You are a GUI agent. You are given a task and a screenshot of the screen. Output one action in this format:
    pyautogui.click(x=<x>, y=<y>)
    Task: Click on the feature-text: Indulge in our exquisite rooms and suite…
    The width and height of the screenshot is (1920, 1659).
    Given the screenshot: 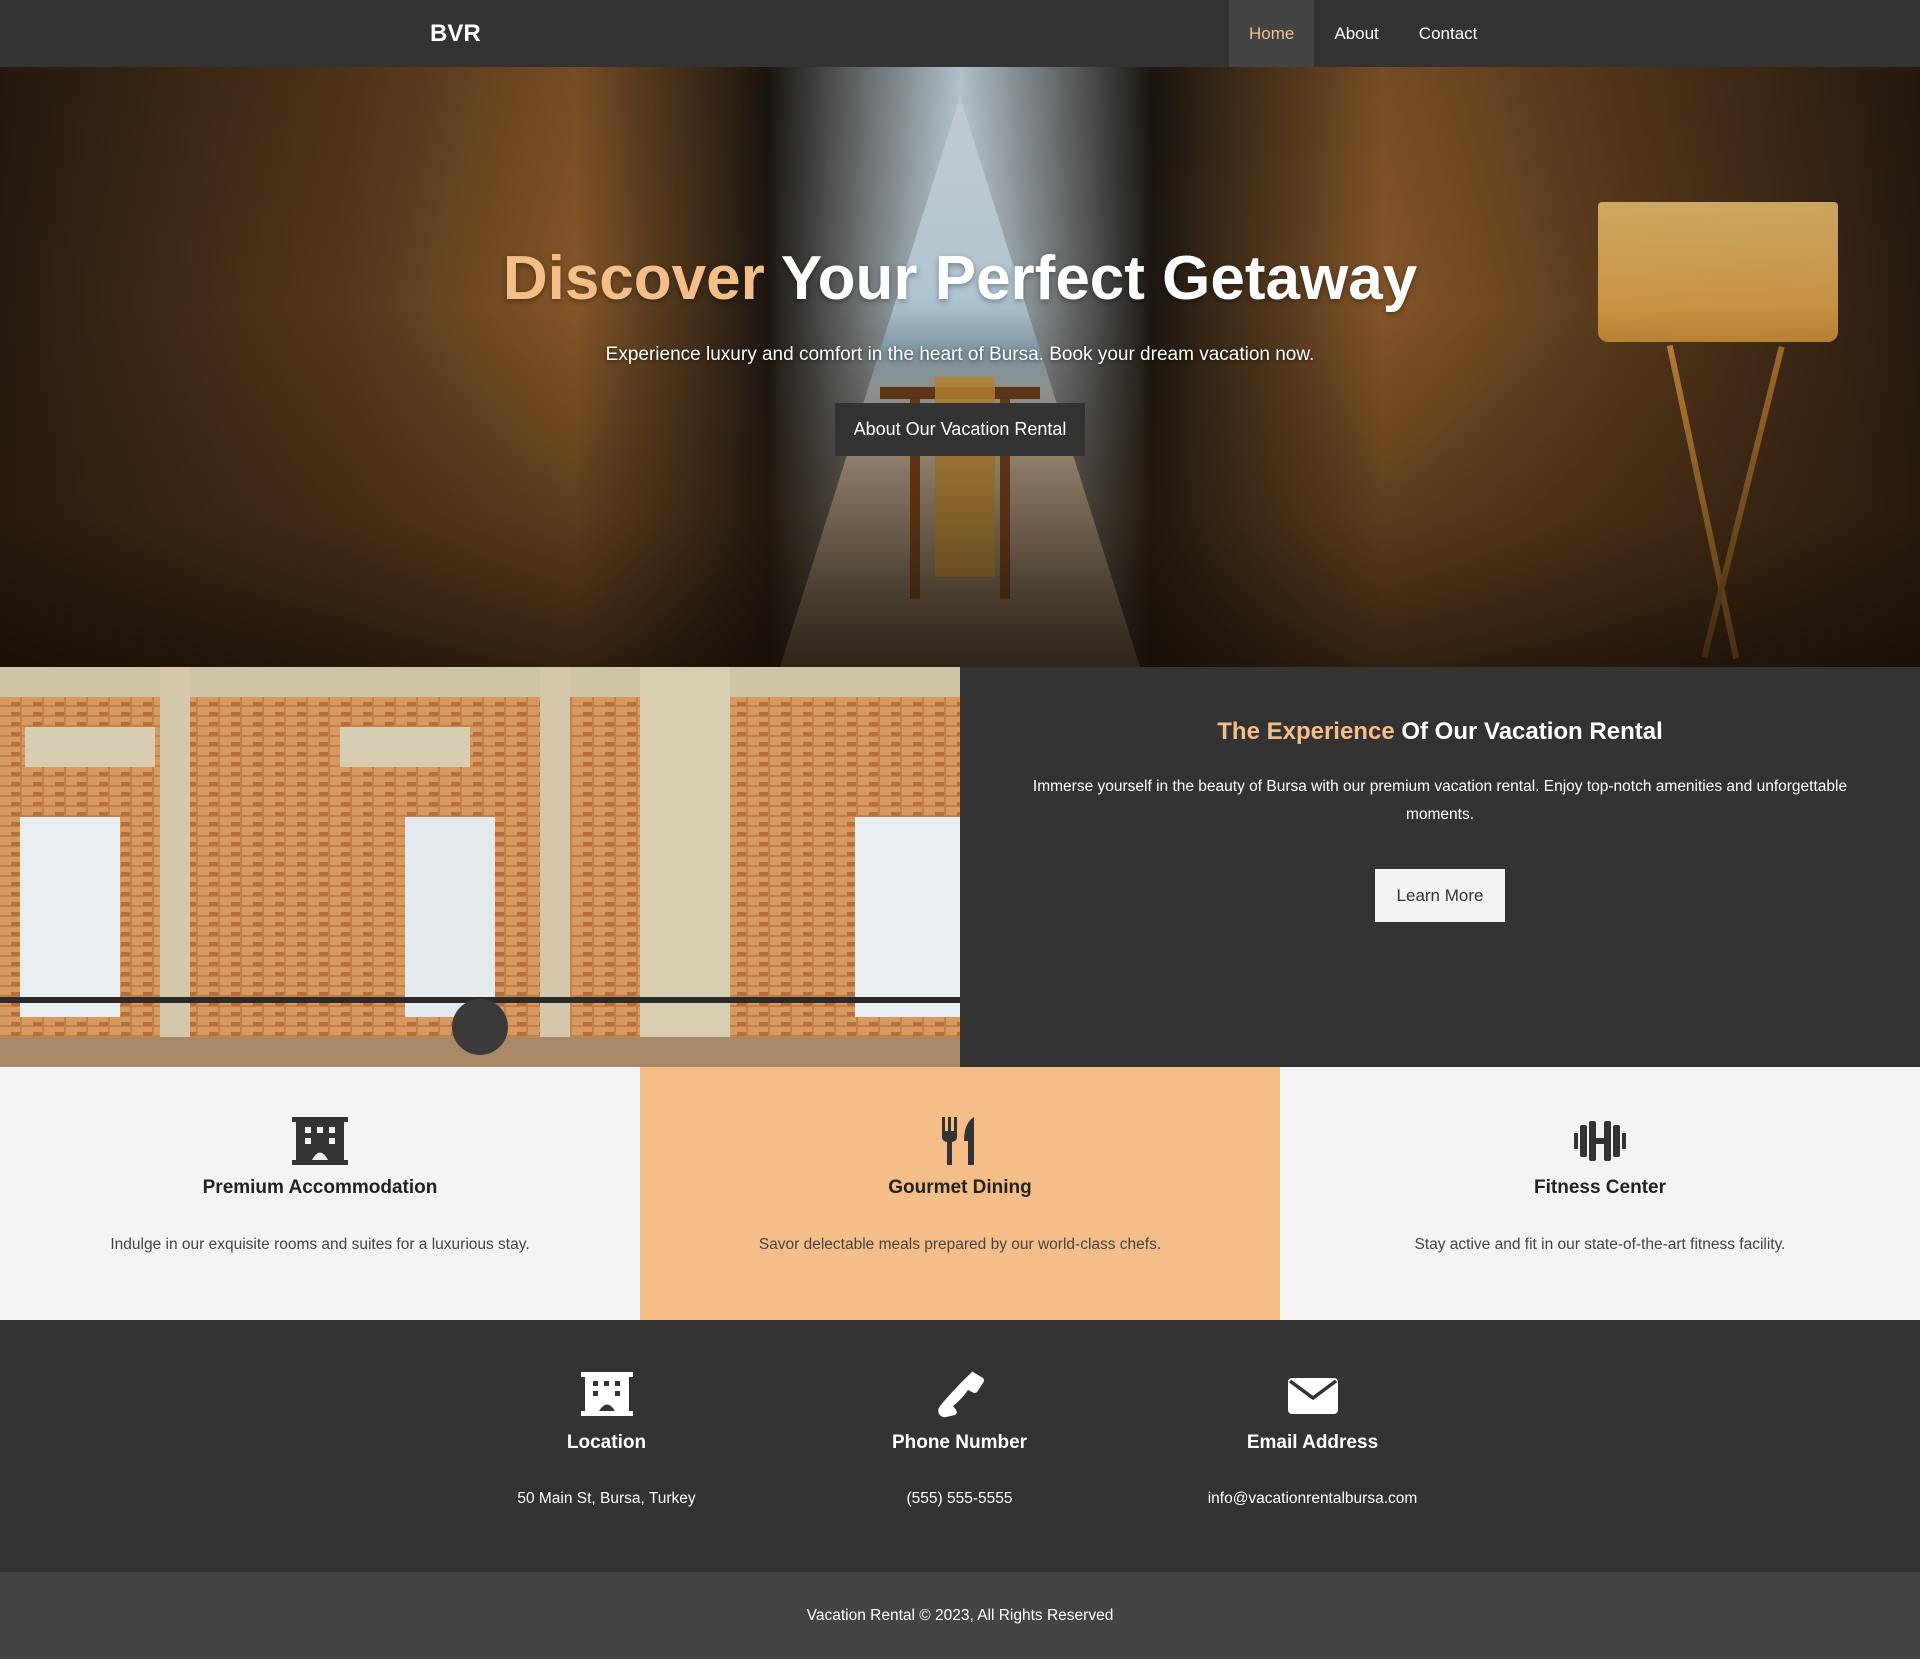 What is the action you would take?
    pyautogui.click(x=320, y=1244)
    